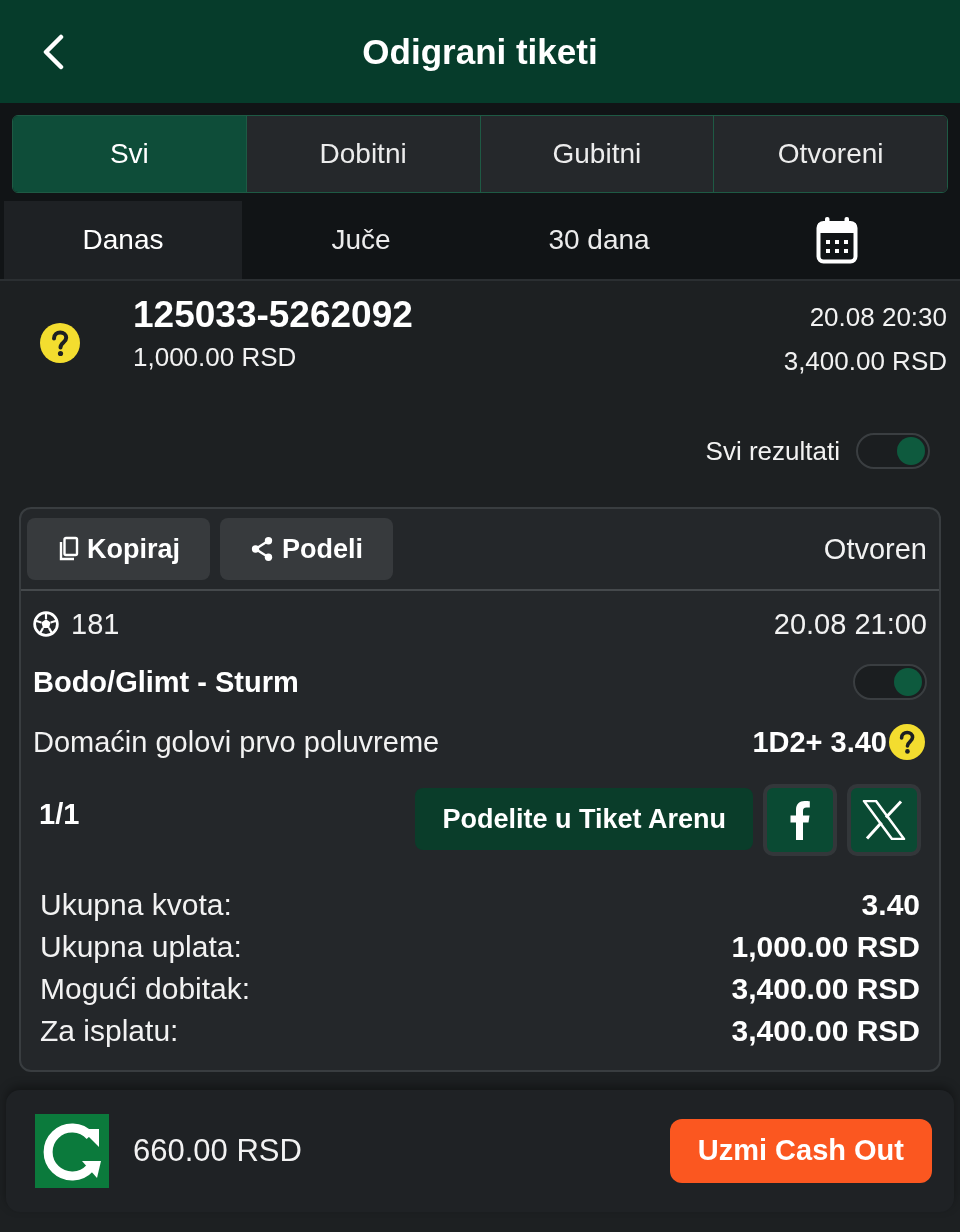 The height and width of the screenshot is (1232, 960). What do you see at coordinates (850, 624) in the screenshot?
I see `event-date: 20.08 21:00` at bounding box center [850, 624].